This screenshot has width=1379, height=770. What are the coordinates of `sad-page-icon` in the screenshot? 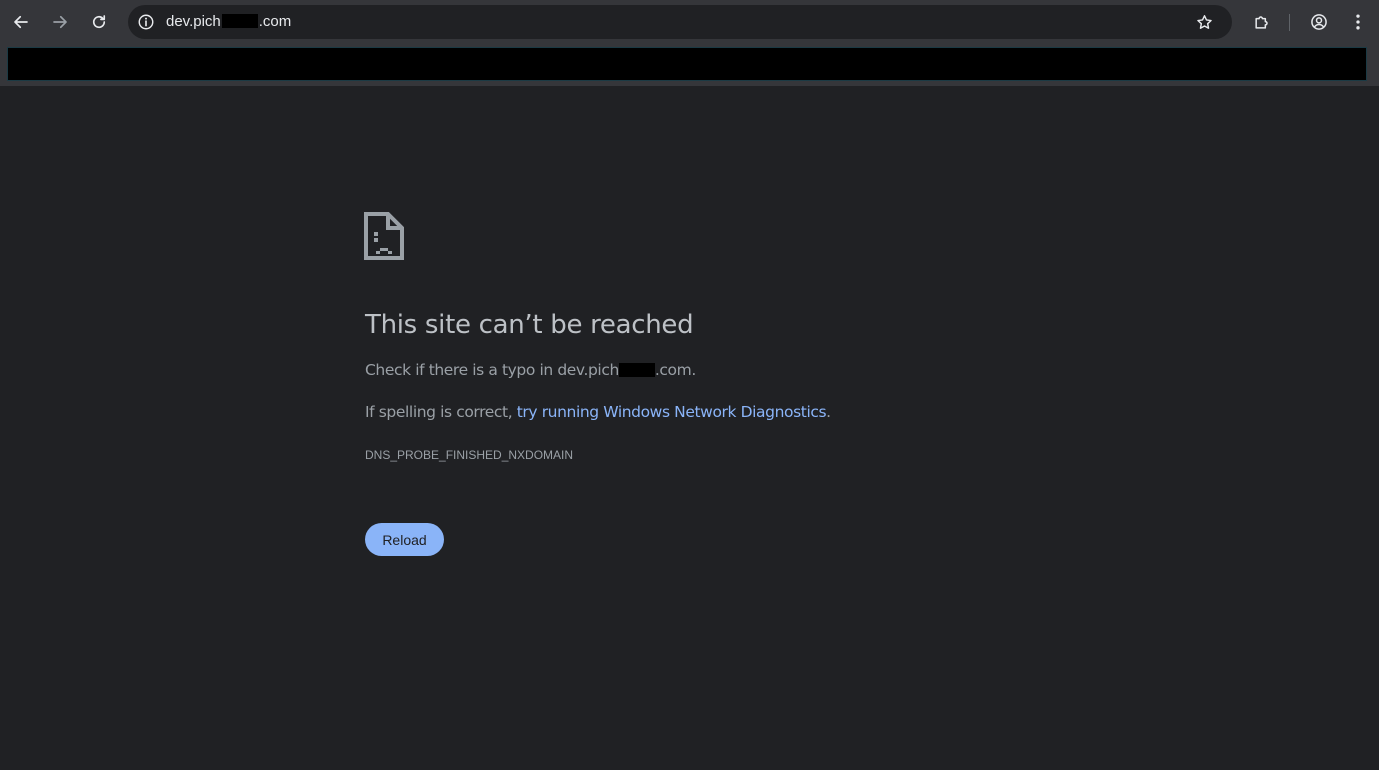 It's located at (384, 236).